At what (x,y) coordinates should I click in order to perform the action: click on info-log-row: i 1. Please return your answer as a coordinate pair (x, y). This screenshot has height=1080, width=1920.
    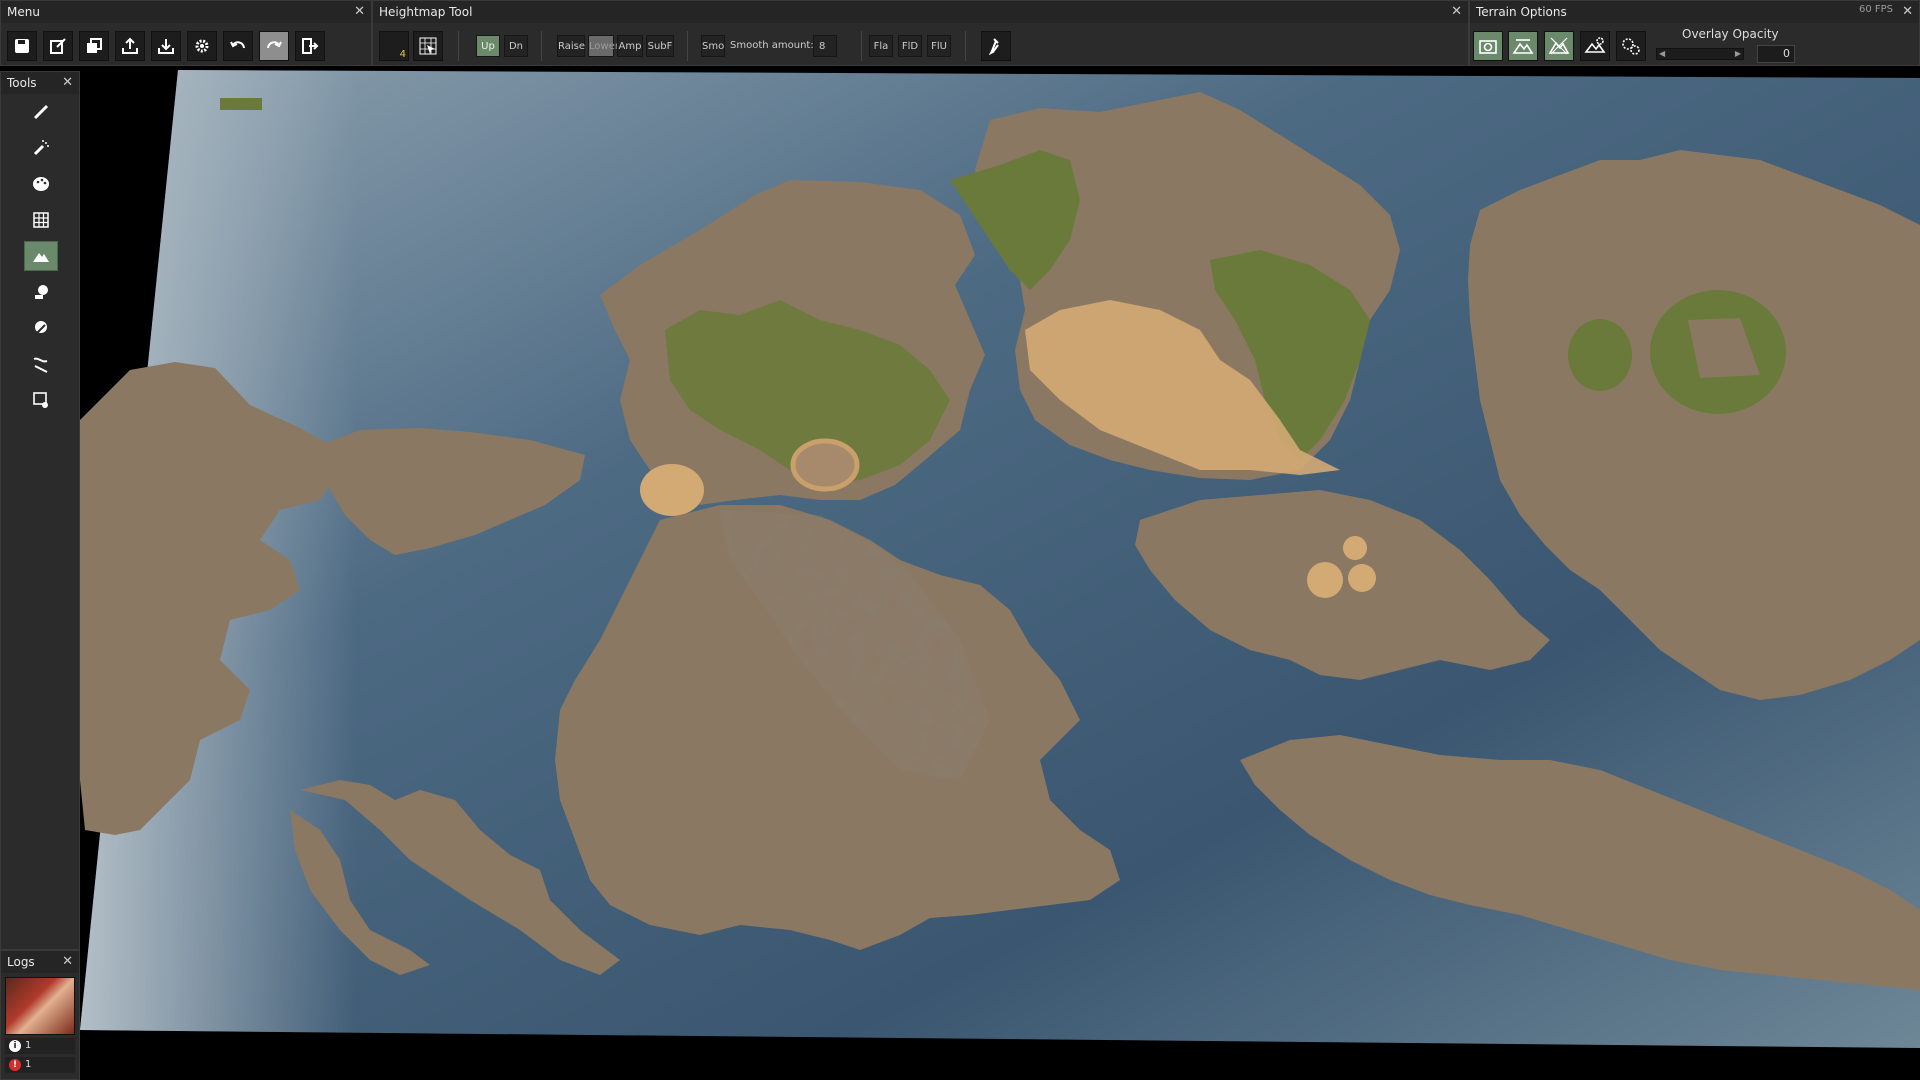
    Looking at the image, I should click on (40, 1046).